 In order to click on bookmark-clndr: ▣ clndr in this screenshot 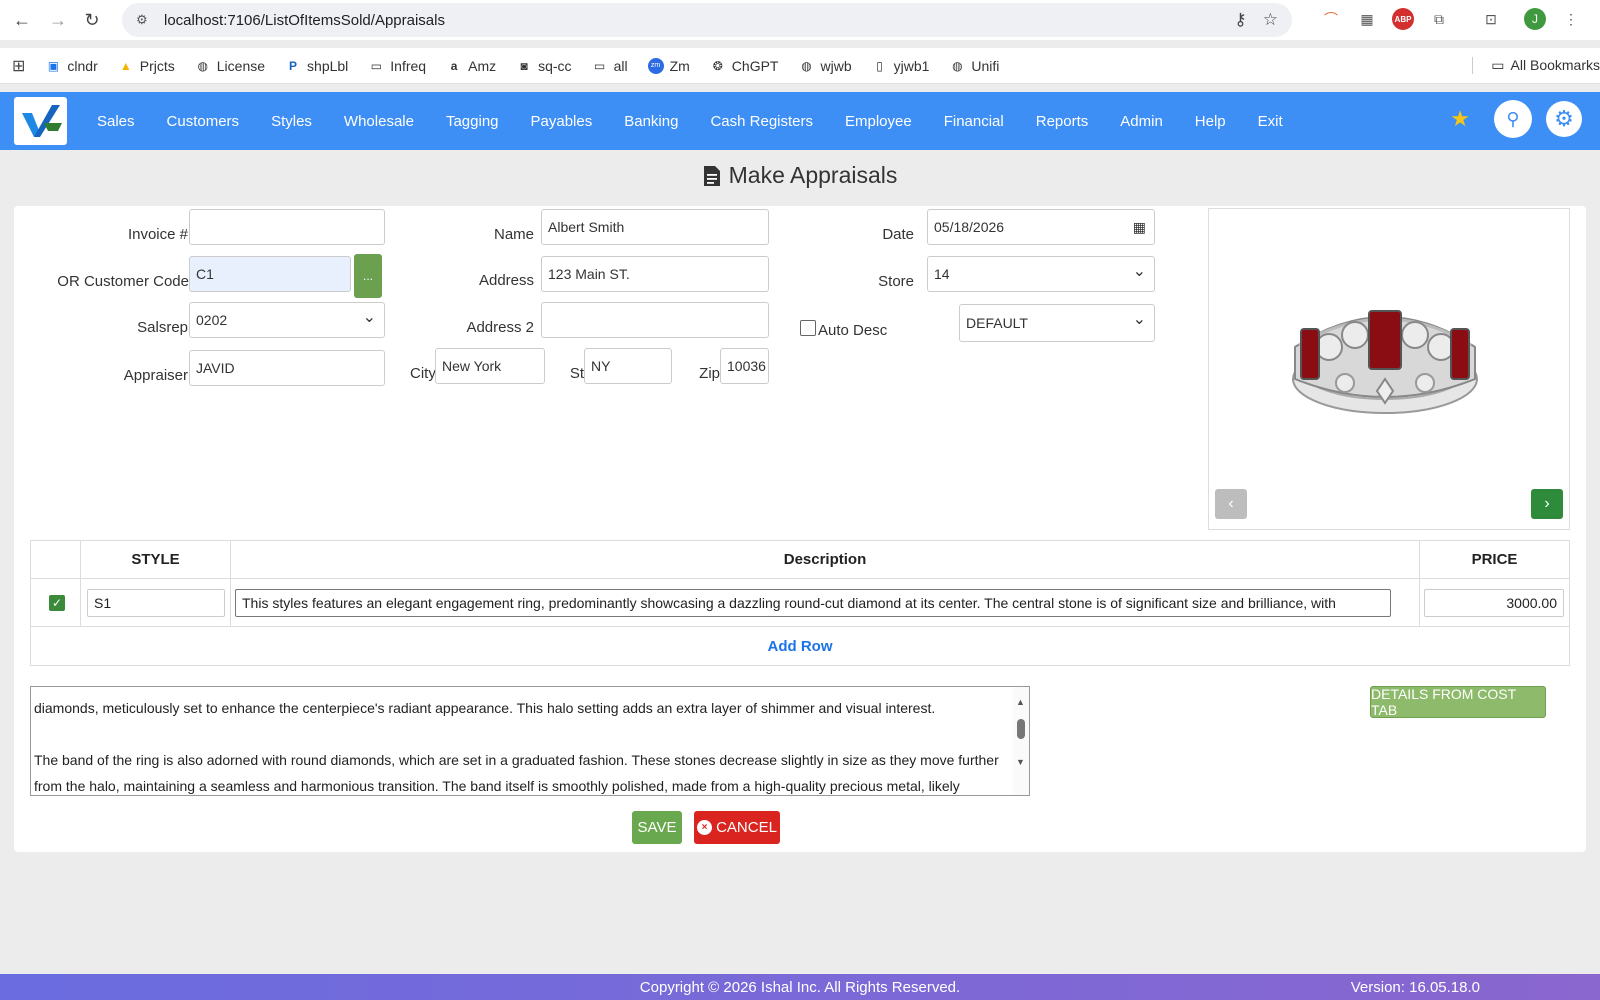, I will do `click(71, 66)`.